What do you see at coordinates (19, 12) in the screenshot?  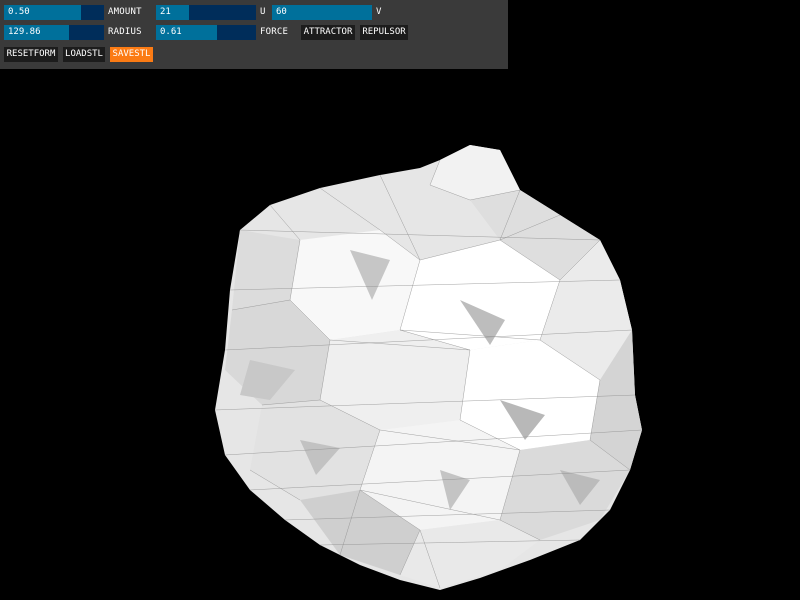 I see `amount-value: 0.50` at bounding box center [19, 12].